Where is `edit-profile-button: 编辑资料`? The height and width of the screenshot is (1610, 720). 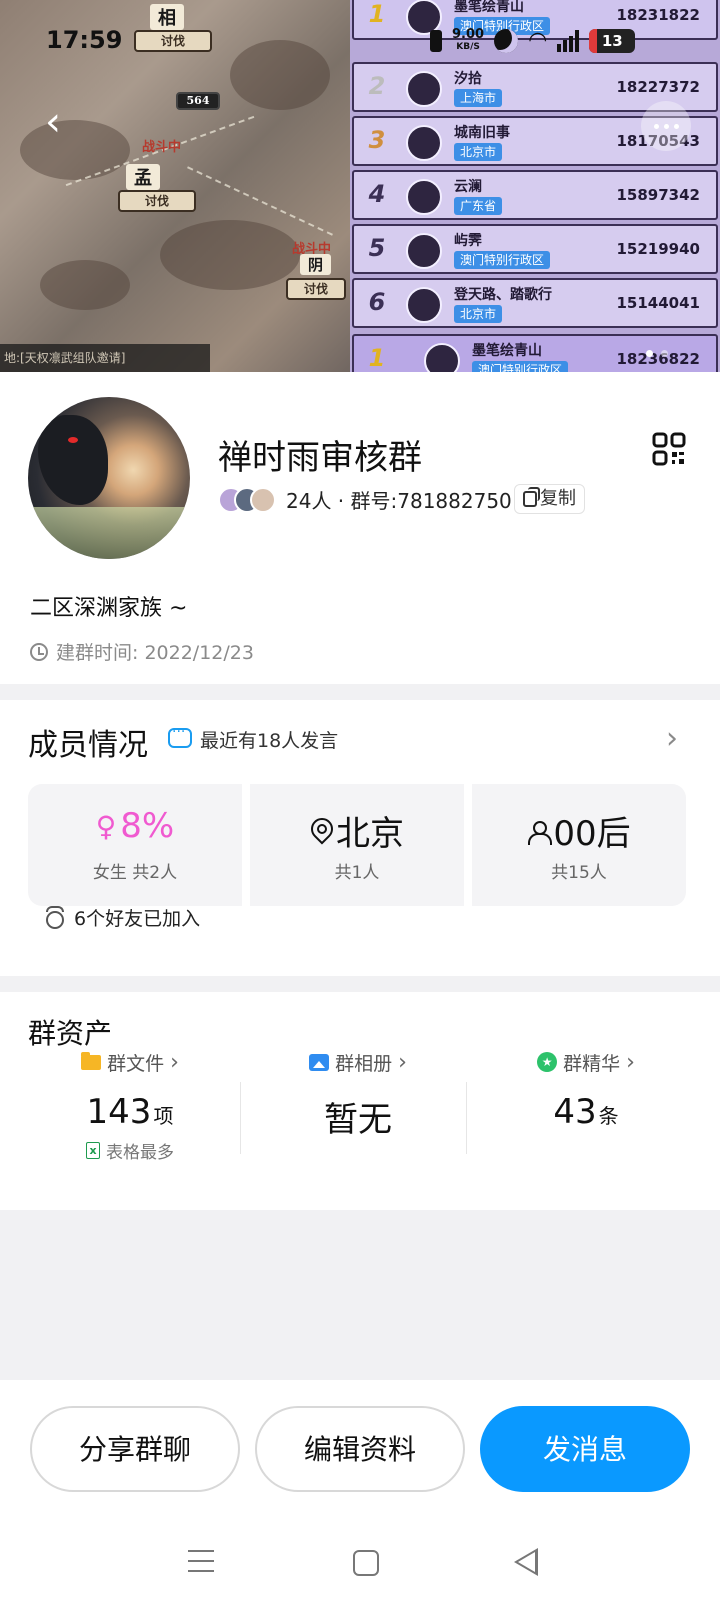 edit-profile-button: 编辑资料 is located at coordinates (360, 1449).